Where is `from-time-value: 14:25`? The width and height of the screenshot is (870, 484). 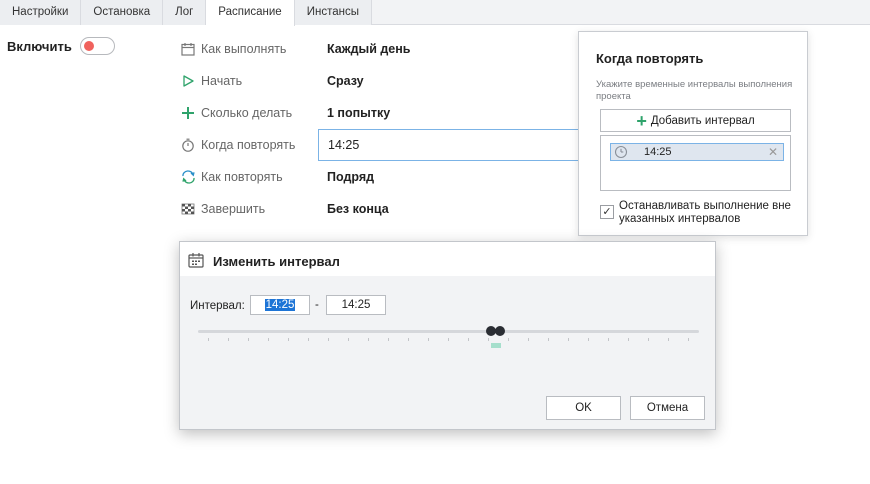
from-time-value: 14:25 is located at coordinates (280, 305).